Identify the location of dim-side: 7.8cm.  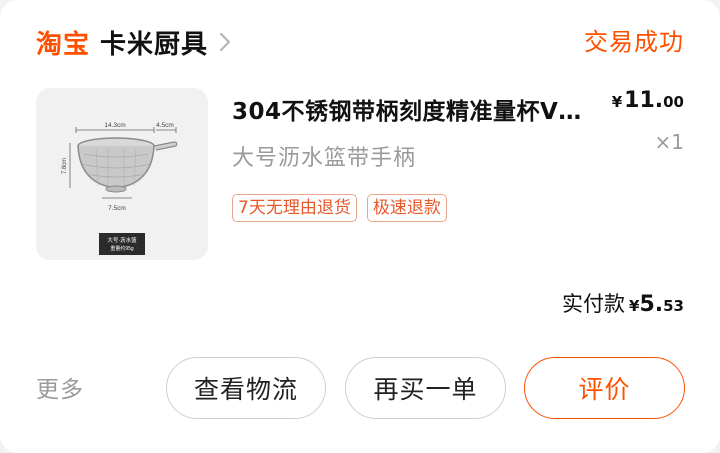
(65, 166).